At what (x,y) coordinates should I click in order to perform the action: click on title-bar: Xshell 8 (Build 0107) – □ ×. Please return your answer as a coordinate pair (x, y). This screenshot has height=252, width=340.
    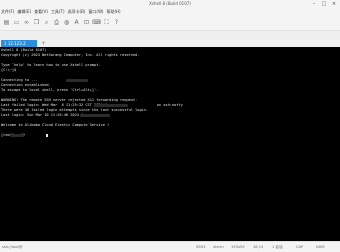
    Looking at the image, I should click on (170, 4).